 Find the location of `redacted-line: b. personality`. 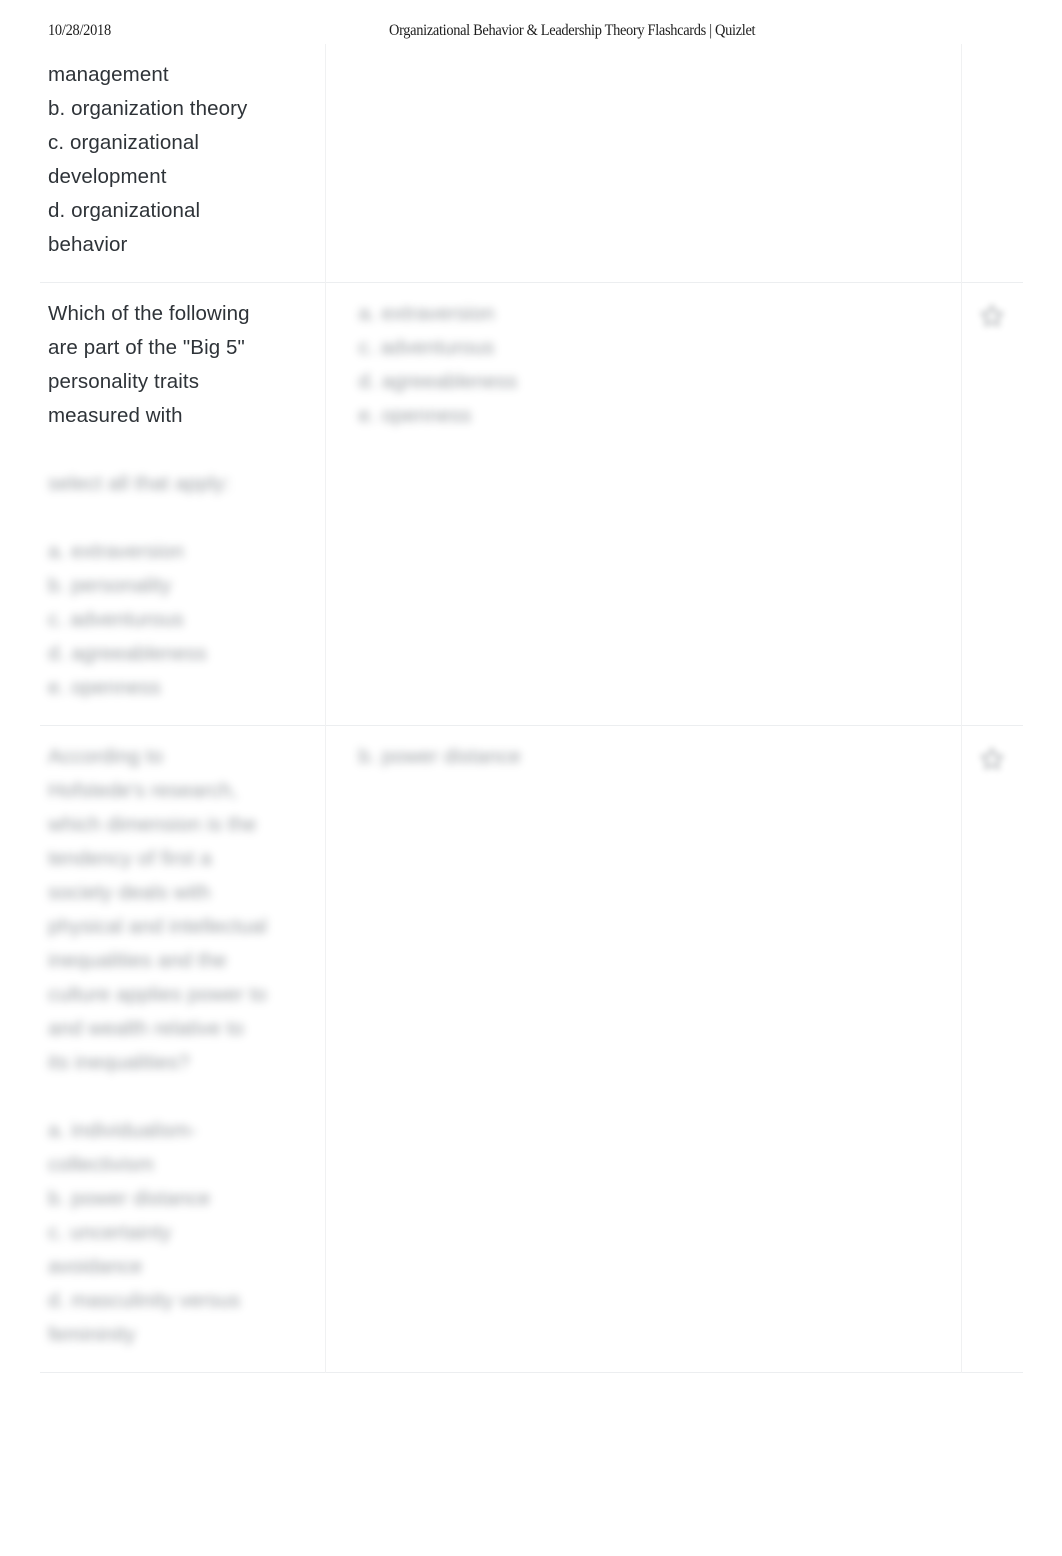

redacted-line: b. personality is located at coordinates (110, 585).